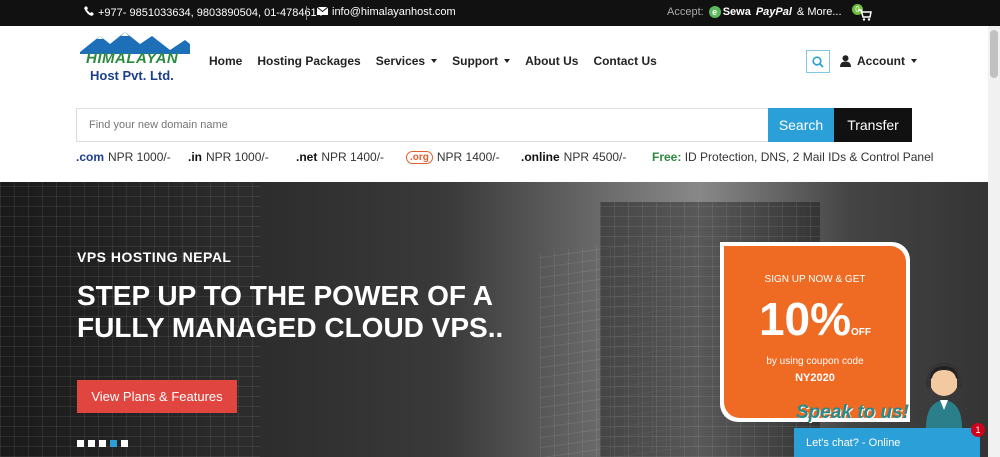 The width and height of the screenshot is (1000, 457). I want to click on nav-support: Support, so click(481, 61).